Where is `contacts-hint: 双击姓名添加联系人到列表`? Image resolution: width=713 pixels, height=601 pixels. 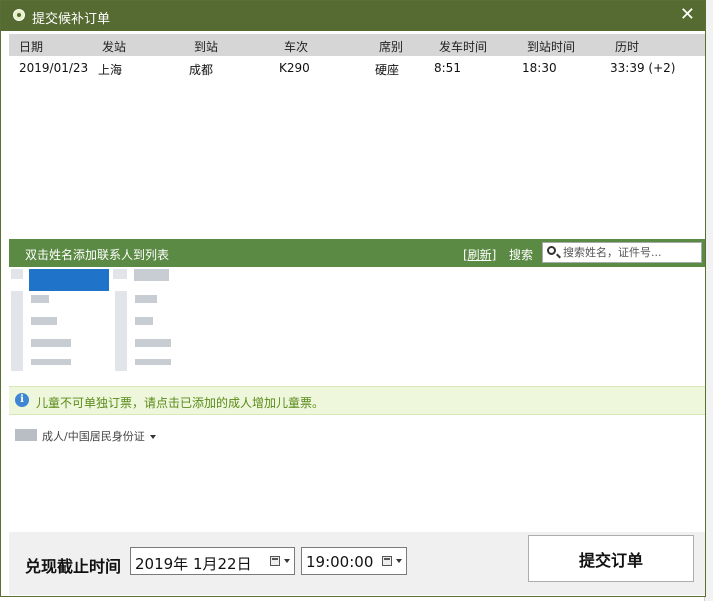 contacts-hint: 双击姓名添加联系人到列表 is located at coordinates (97, 255).